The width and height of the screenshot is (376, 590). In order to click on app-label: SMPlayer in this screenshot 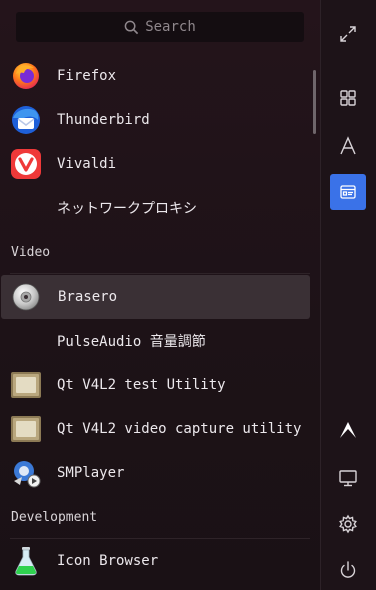, I will do `click(91, 473)`.